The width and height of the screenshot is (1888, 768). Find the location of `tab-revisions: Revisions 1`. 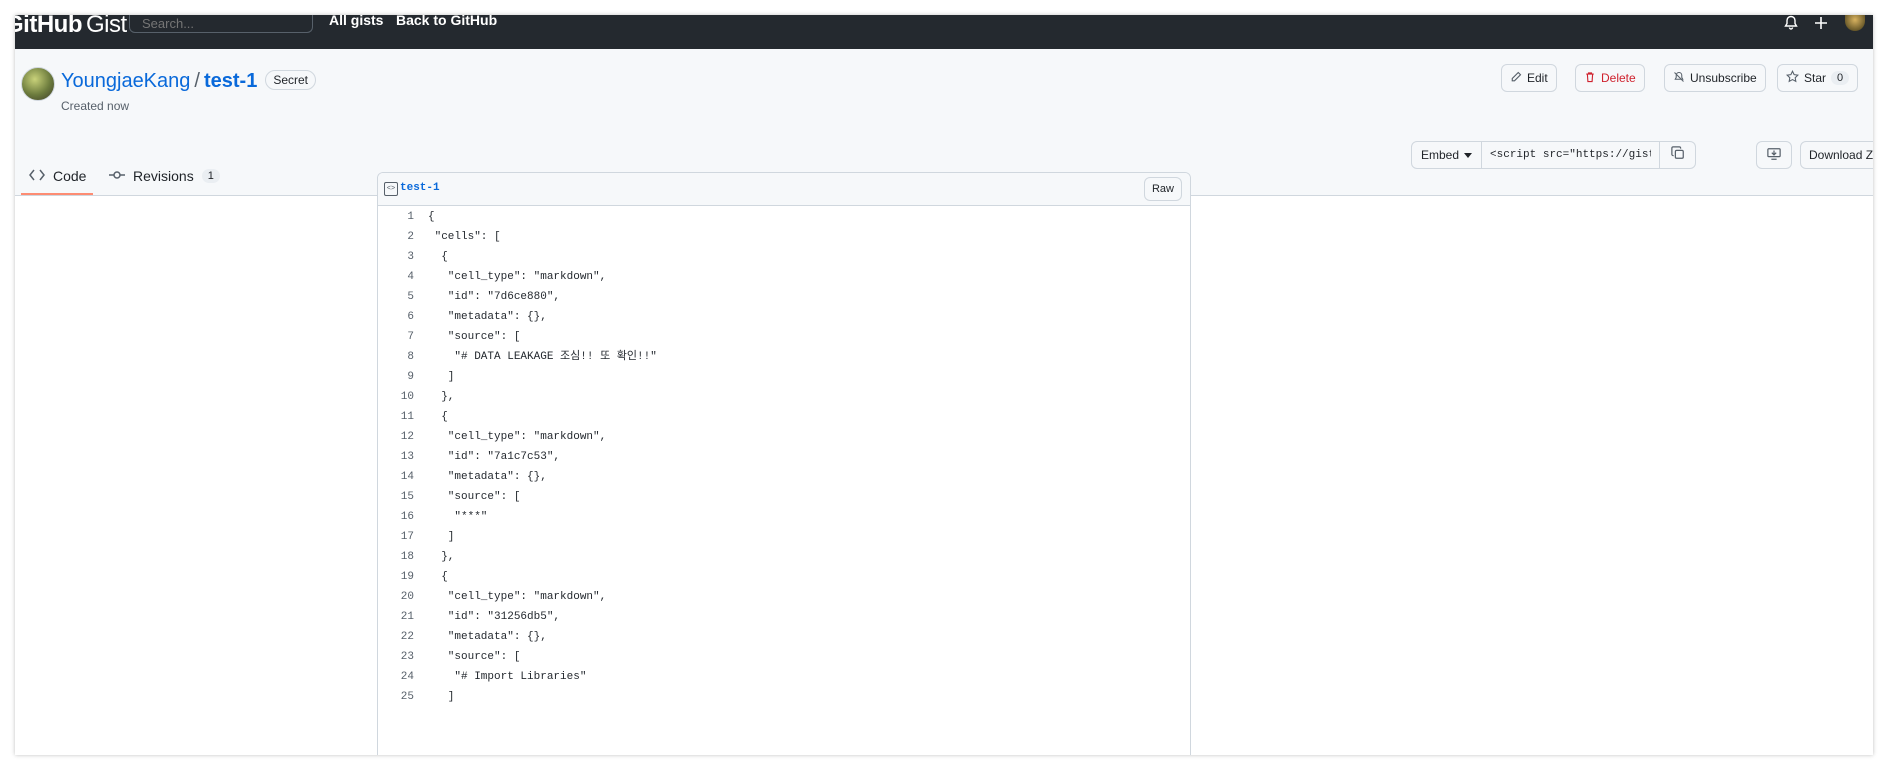

tab-revisions: Revisions 1 is located at coordinates (164, 176).